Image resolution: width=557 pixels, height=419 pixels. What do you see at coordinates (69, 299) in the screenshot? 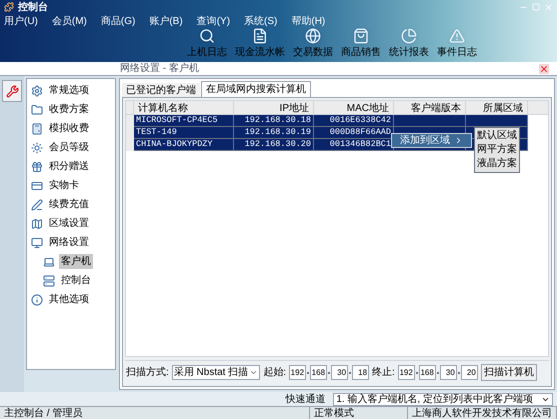
I see `sidebar-item: 其他选项` at bounding box center [69, 299].